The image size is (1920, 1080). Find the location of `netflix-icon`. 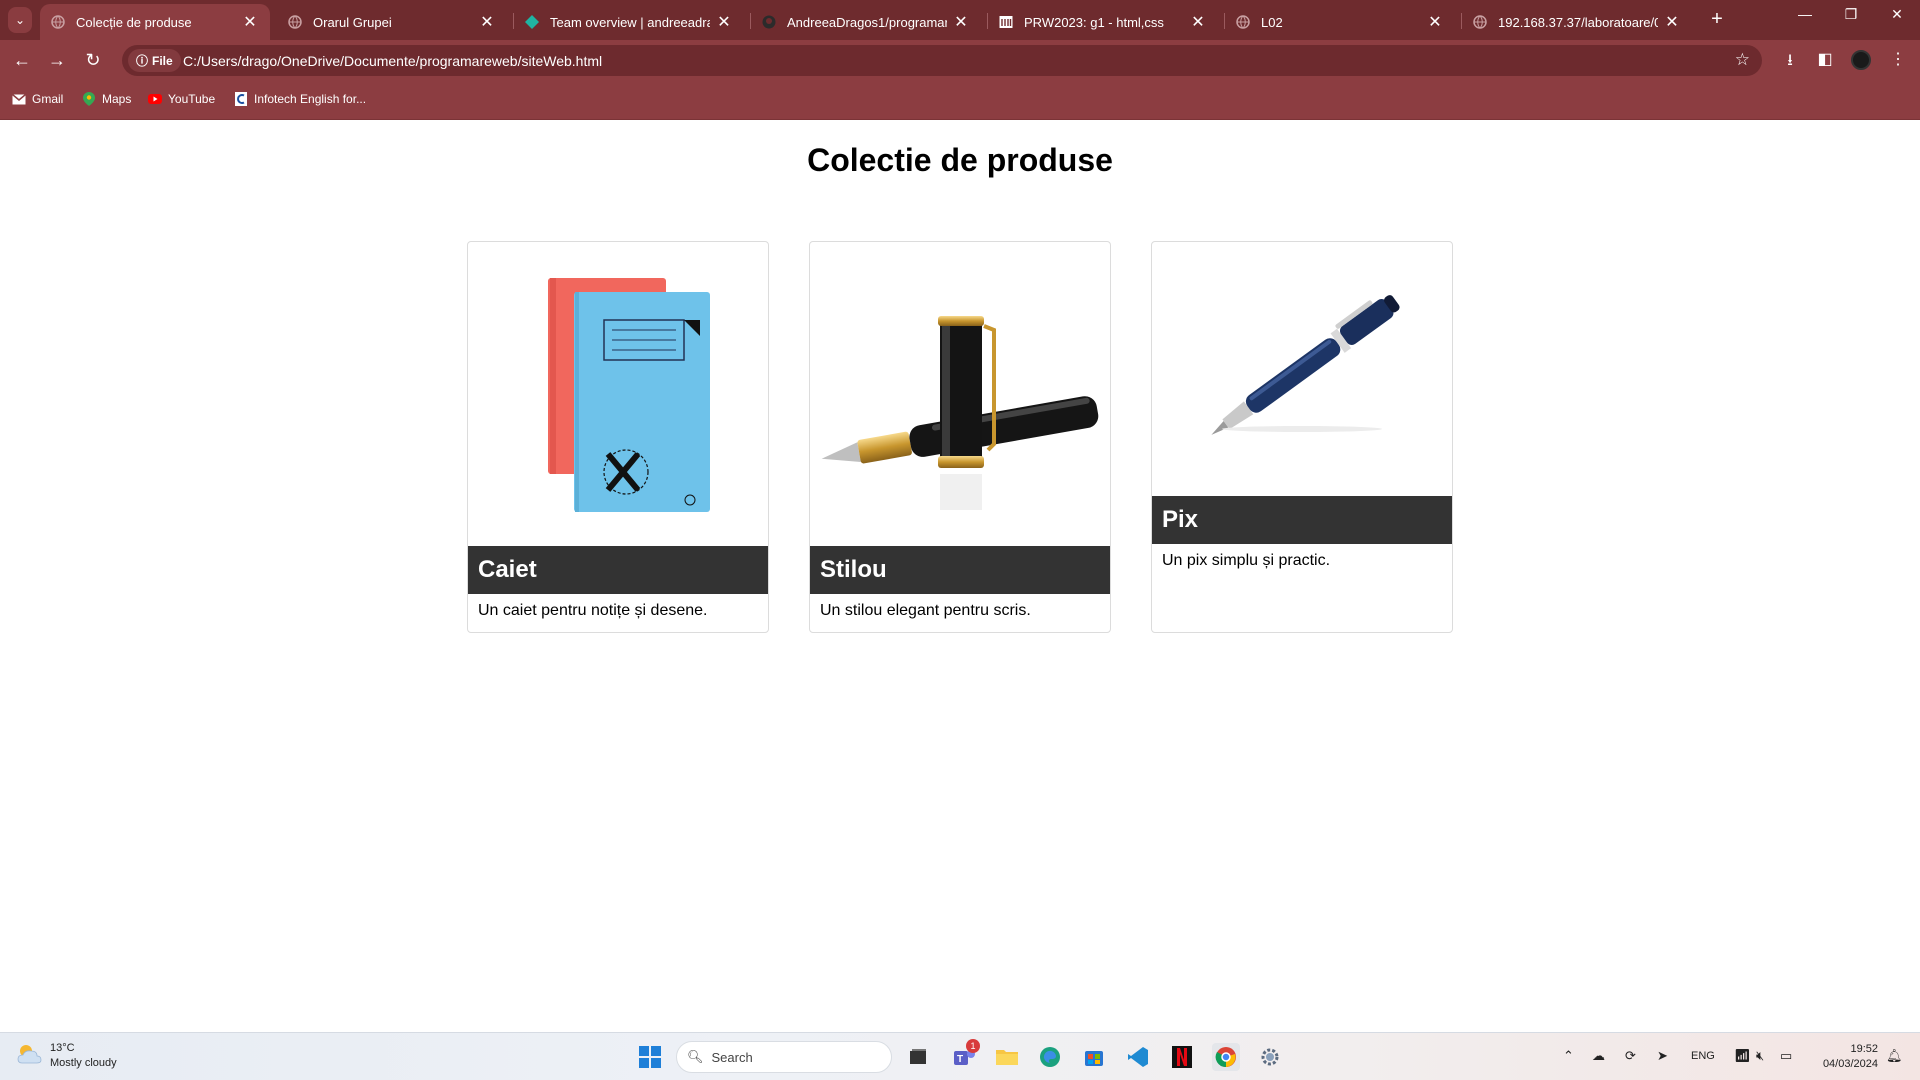

netflix-icon is located at coordinates (1182, 1057).